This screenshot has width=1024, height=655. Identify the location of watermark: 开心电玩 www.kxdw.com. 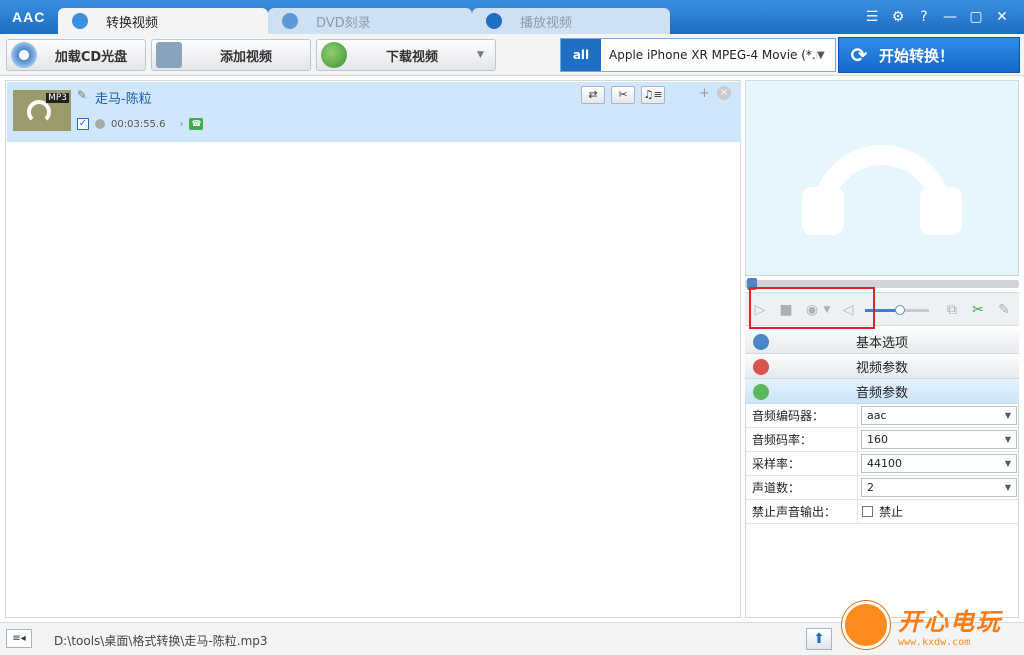
(932, 625).